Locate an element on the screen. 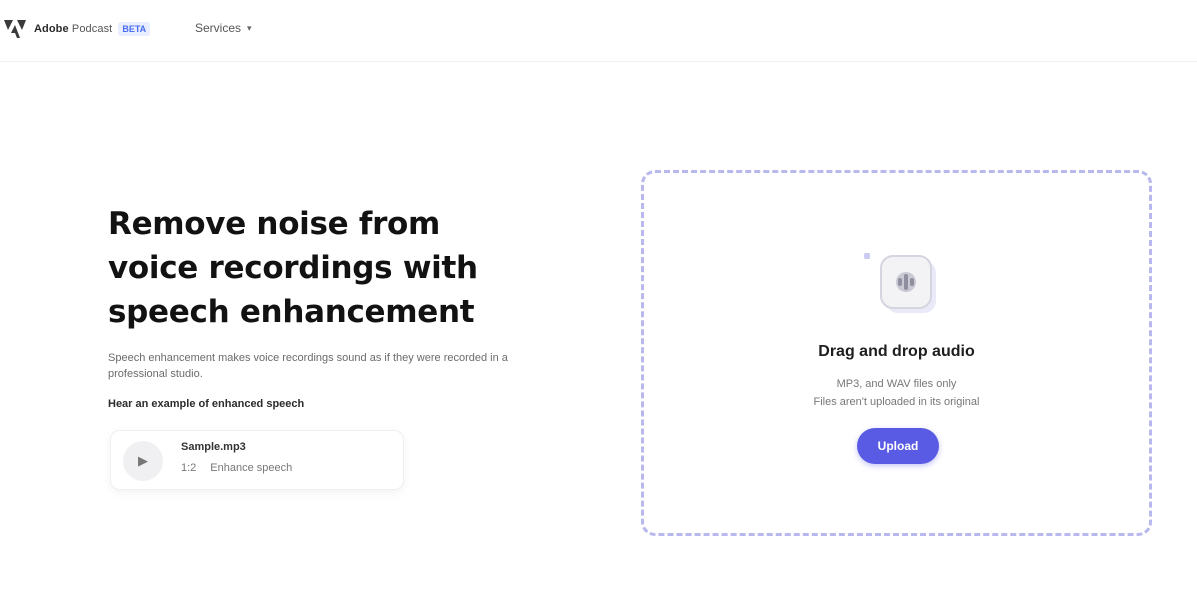  chevron-down-icon: ▾ is located at coordinates (249, 27).